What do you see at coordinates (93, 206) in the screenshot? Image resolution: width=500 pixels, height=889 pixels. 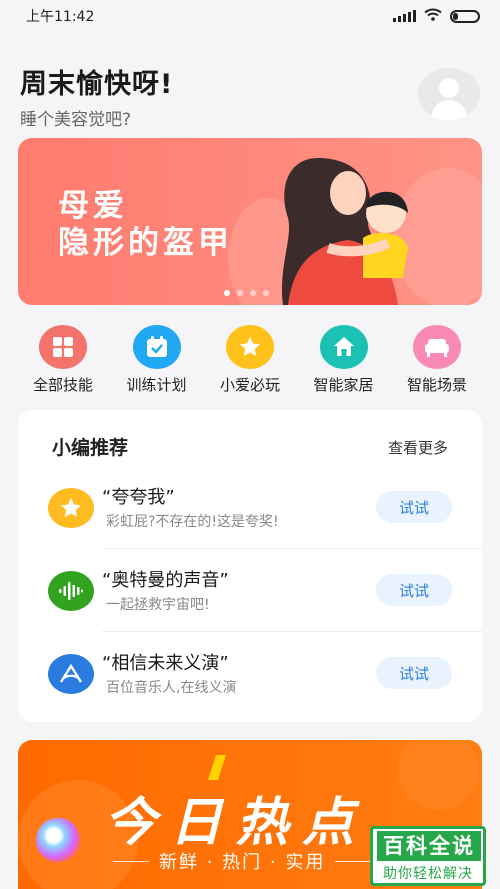 I see `banner-line-1: 母爱` at bounding box center [93, 206].